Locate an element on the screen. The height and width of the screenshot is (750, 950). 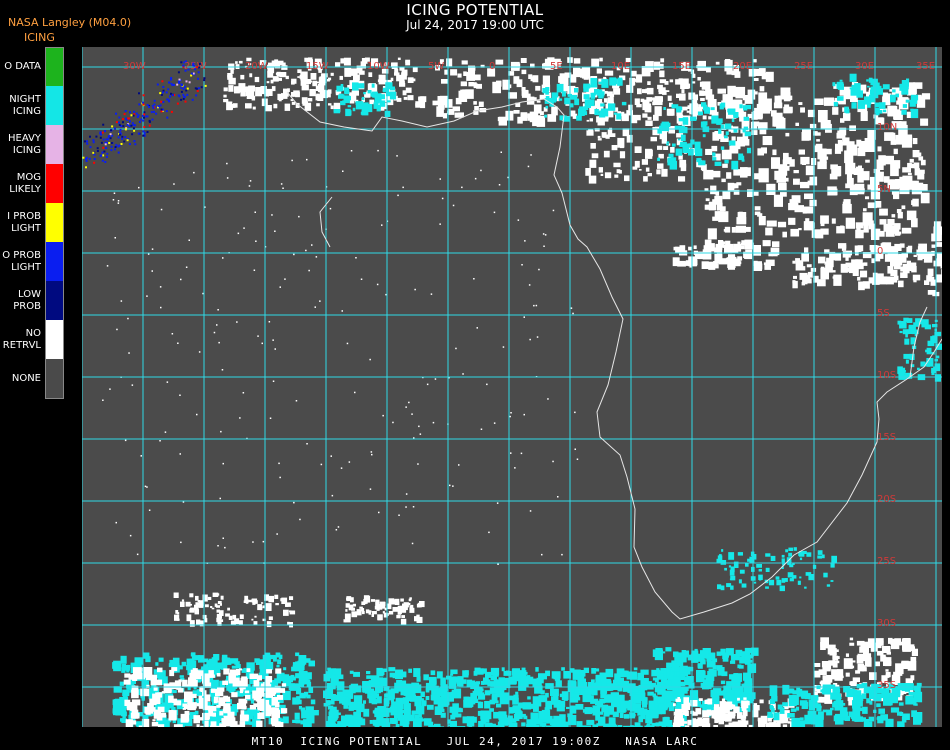
legend-item-heavy-icing: HEAVY ICING is located at coordinates (33, 144).